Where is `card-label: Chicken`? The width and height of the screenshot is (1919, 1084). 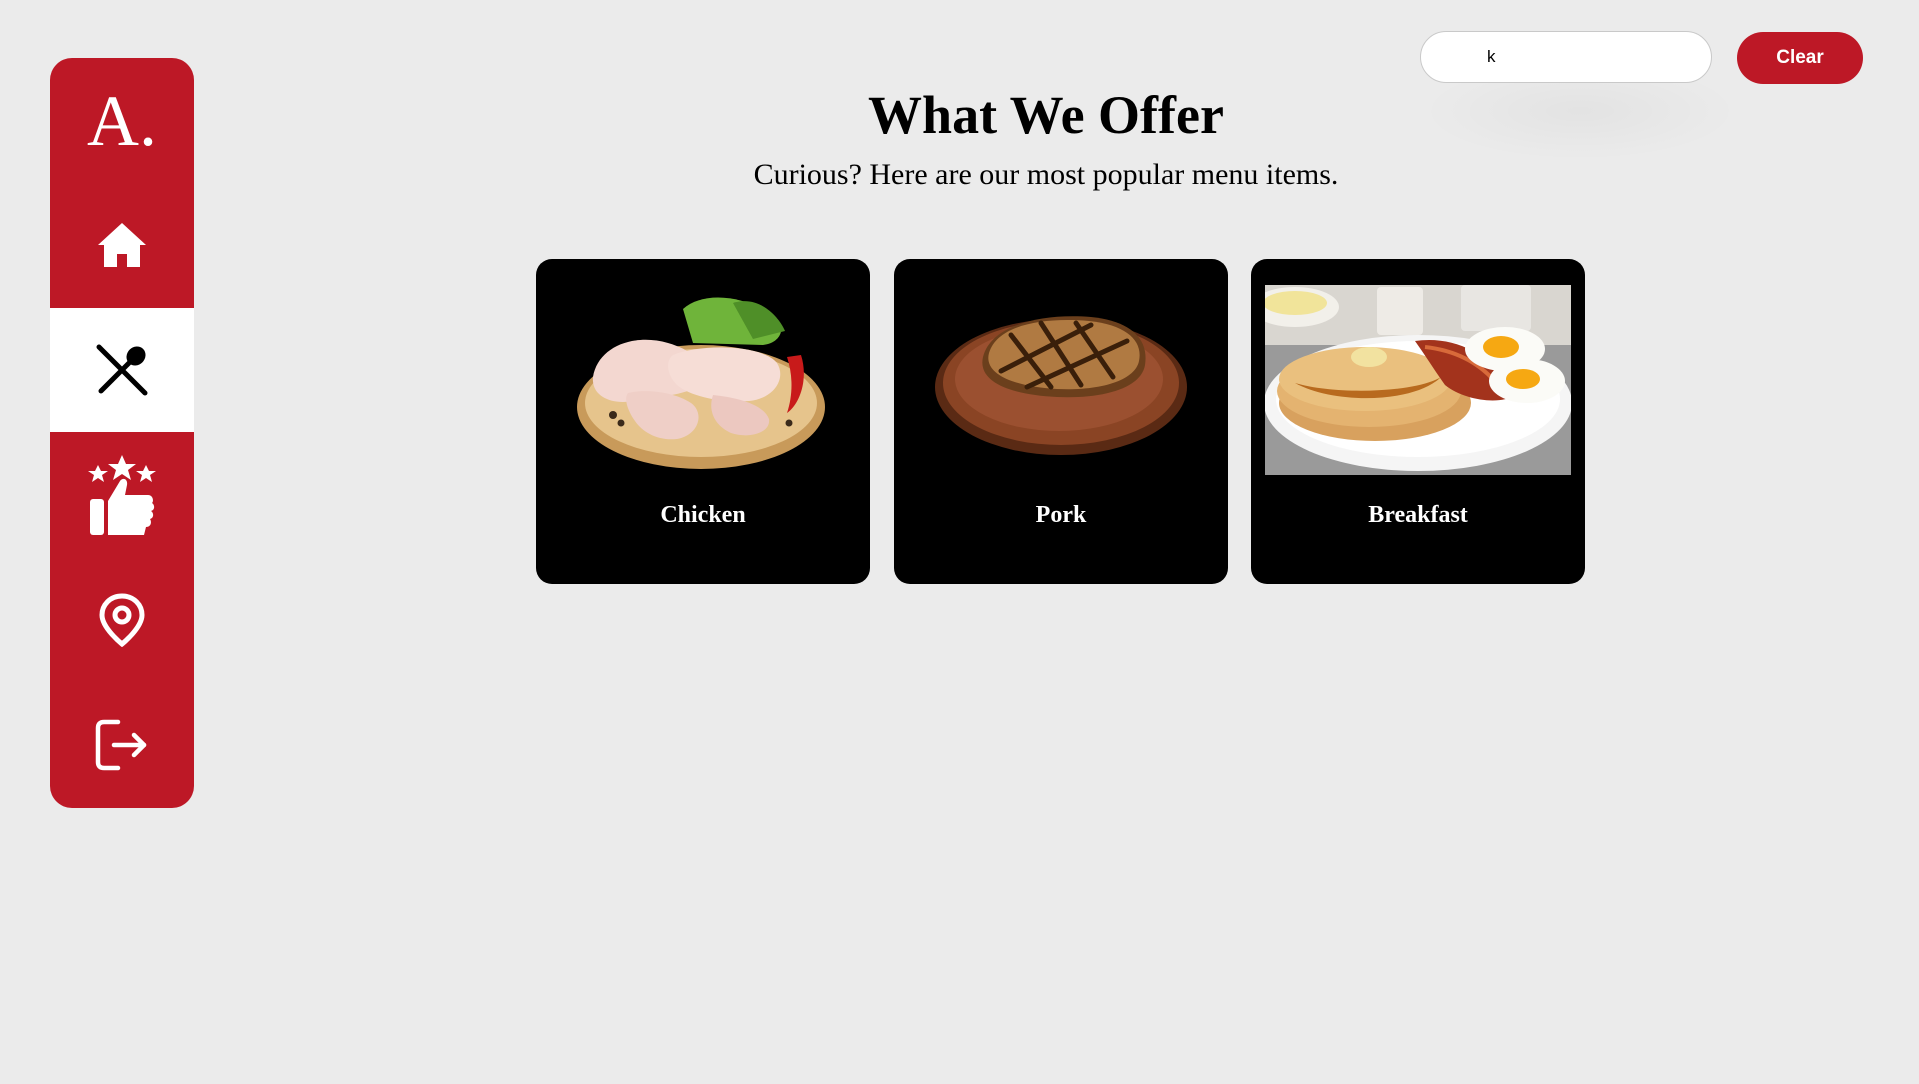 card-label: Chicken is located at coordinates (703, 515).